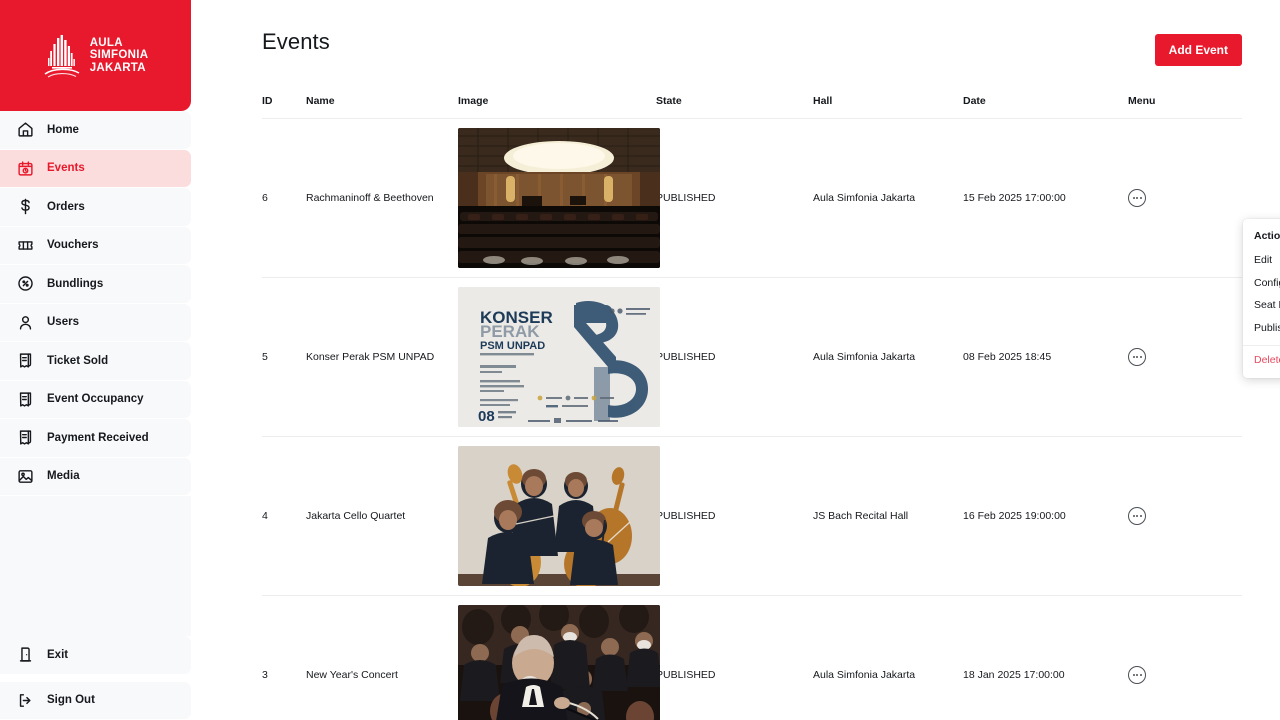  I want to click on page-header: Events Add Event, so click(735, 33).